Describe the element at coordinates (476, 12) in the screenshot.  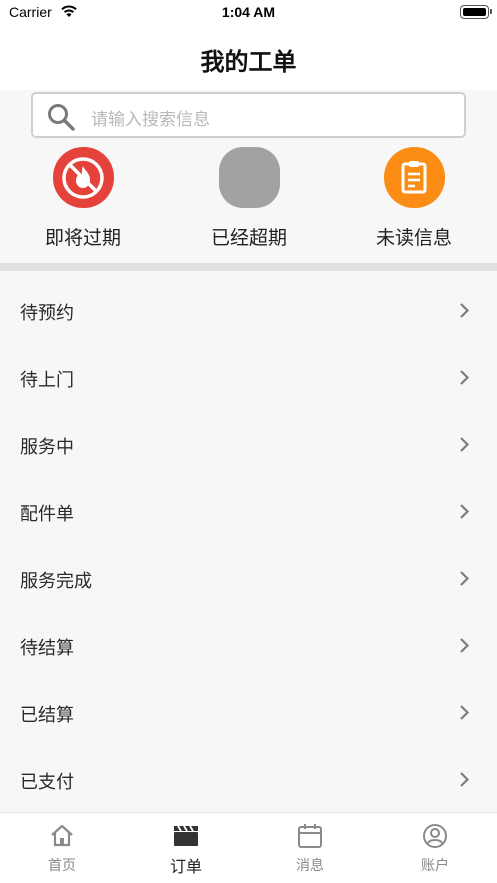
I see `battery-icon` at that location.